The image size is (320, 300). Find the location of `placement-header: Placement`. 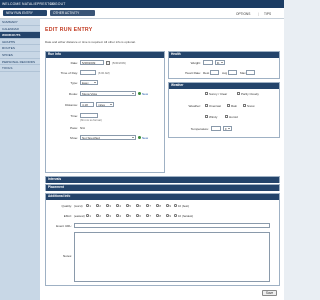

placement-header: Placement is located at coordinates (162, 188).